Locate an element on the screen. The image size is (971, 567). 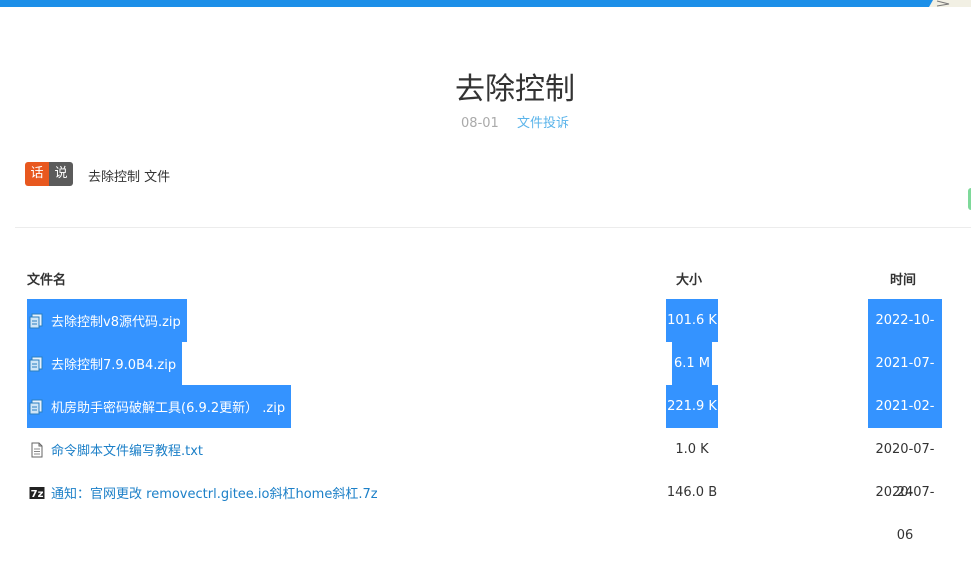
file-size: 101.6 K is located at coordinates (692, 320).